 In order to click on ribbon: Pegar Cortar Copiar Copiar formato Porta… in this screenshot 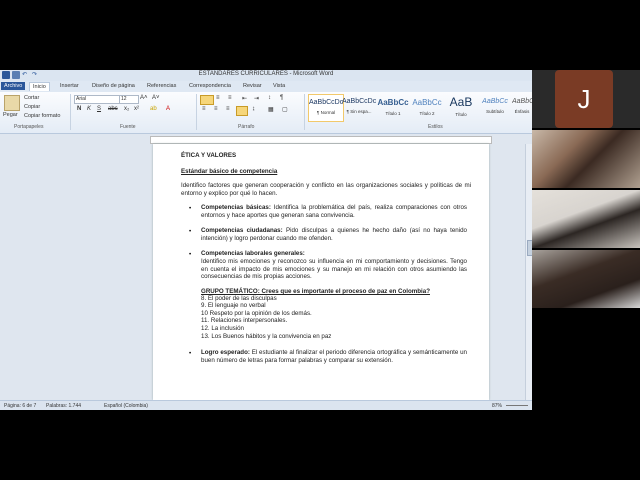, I will do `click(266, 113)`.